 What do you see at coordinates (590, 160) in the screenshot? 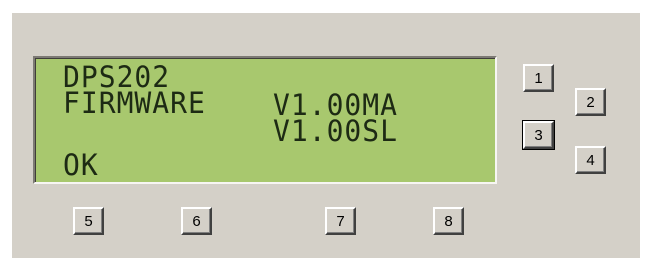
I see `button-4: 4` at bounding box center [590, 160].